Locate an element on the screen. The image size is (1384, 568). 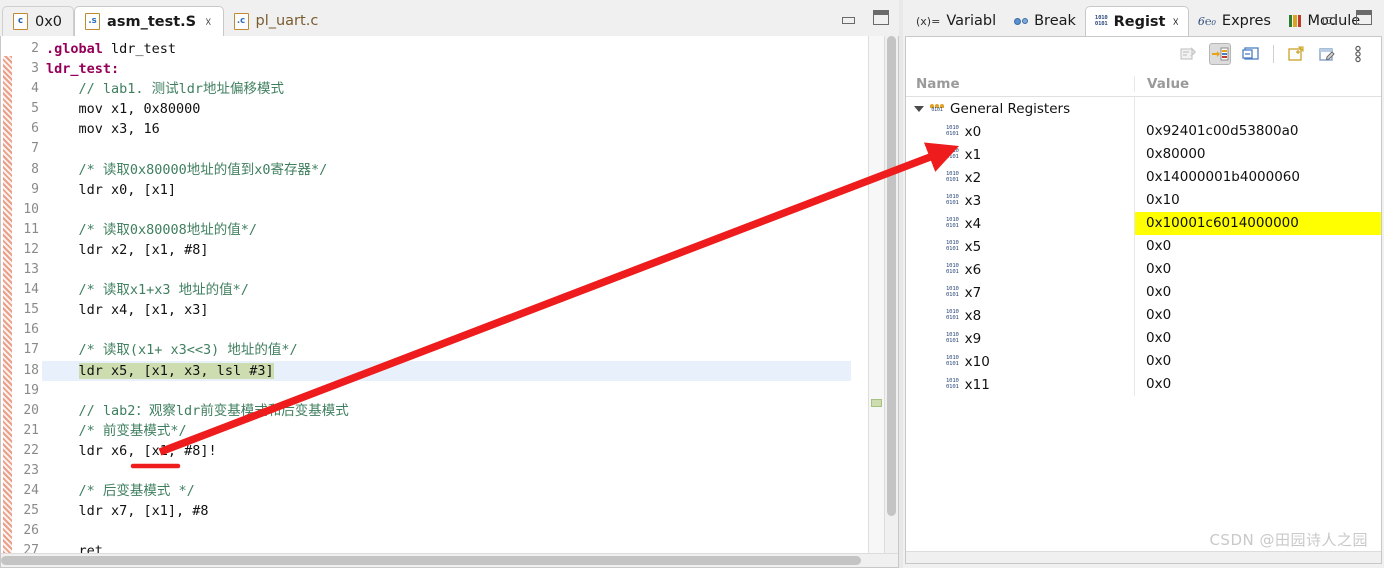
collapse-all-button is located at coordinates (1189, 54).